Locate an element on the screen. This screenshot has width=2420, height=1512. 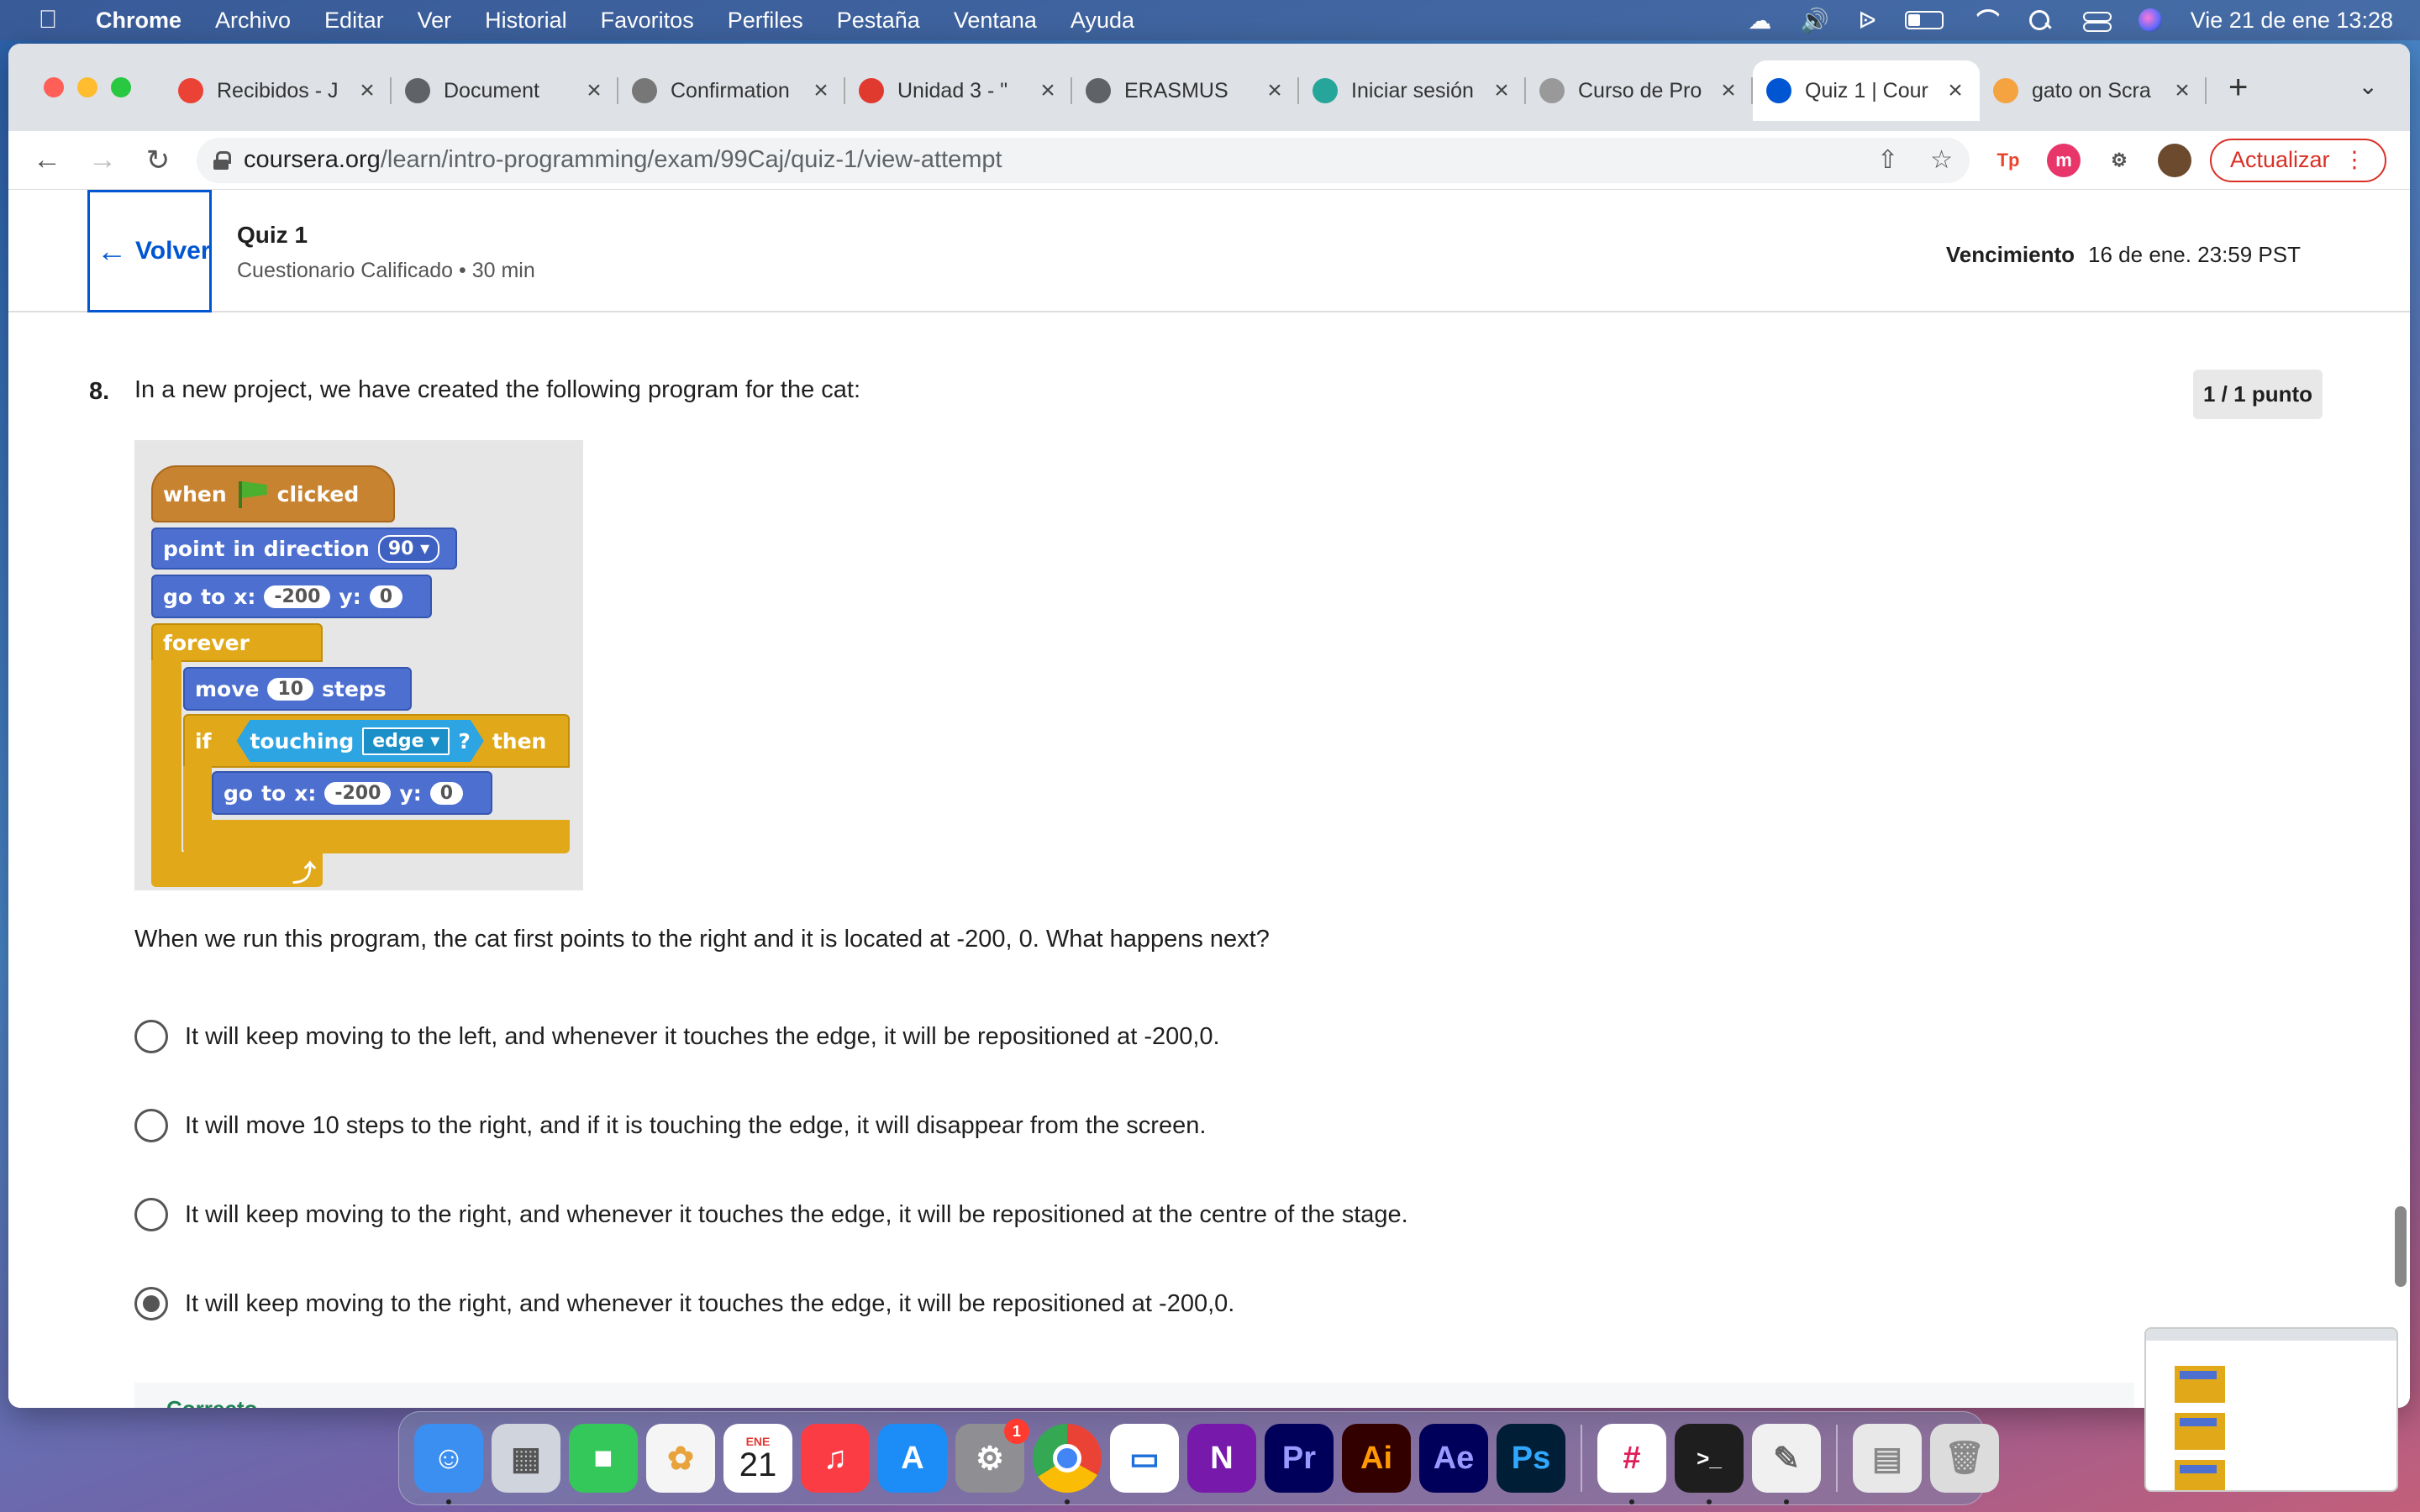
lock-icon is located at coordinates (222, 160).